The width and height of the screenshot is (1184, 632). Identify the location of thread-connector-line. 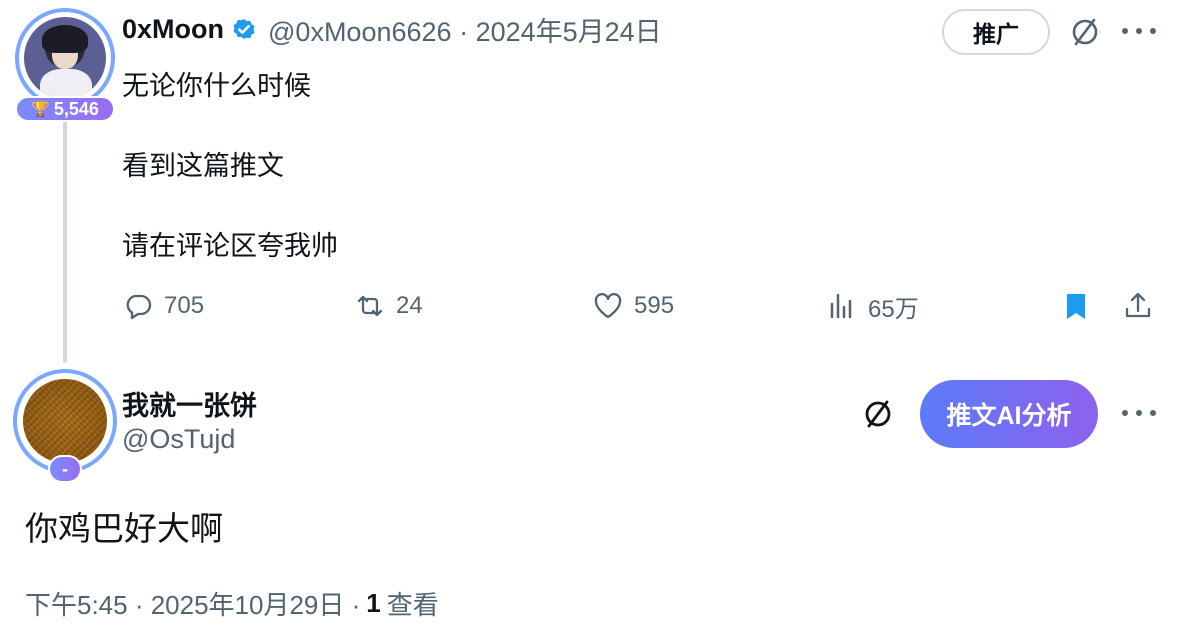
(65, 240).